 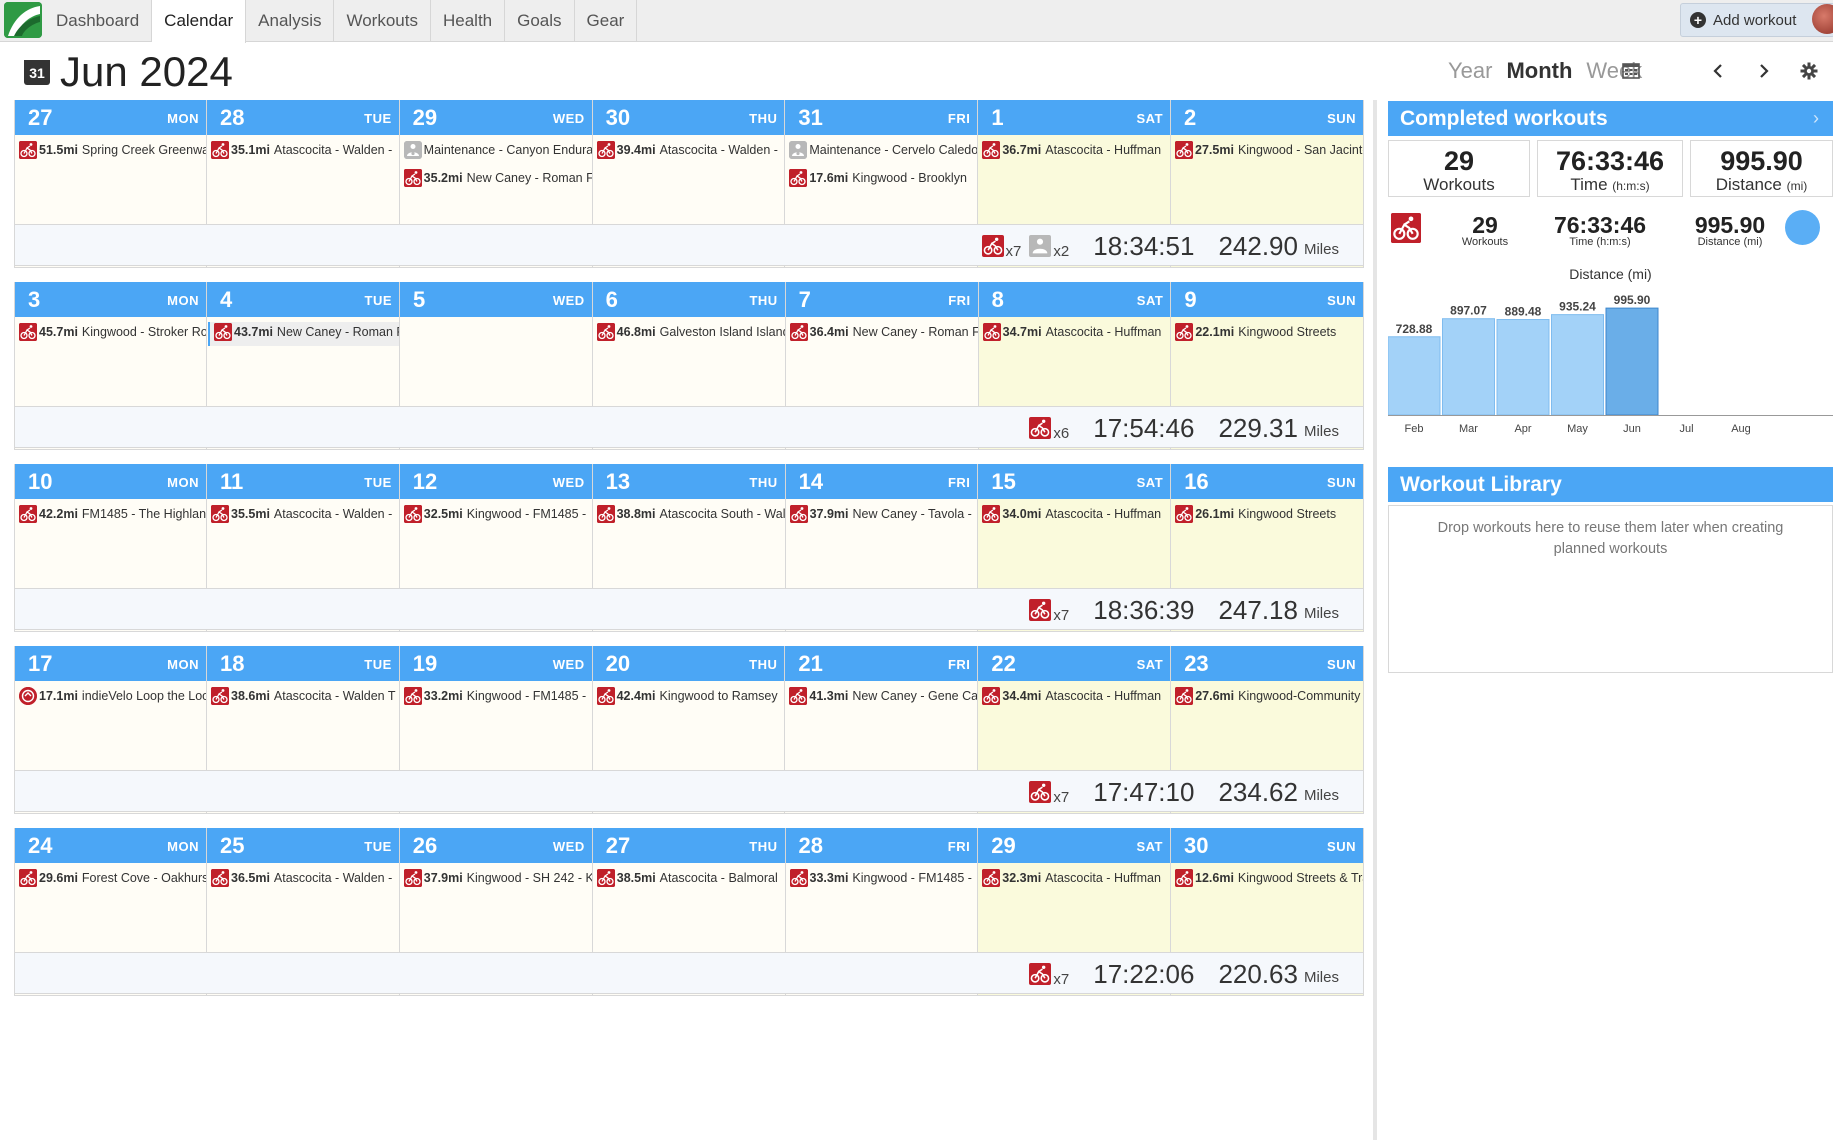 What do you see at coordinates (40, 663) in the screenshot?
I see `day-number: 17` at bounding box center [40, 663].